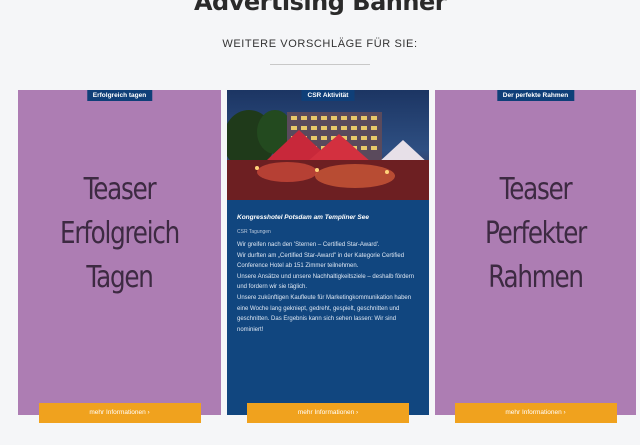 This screenshot has height=445, width=640. Describe the element at coordinates (320, 8) in the screenshot. I see `banner-title: Advertising Banner` at that location.